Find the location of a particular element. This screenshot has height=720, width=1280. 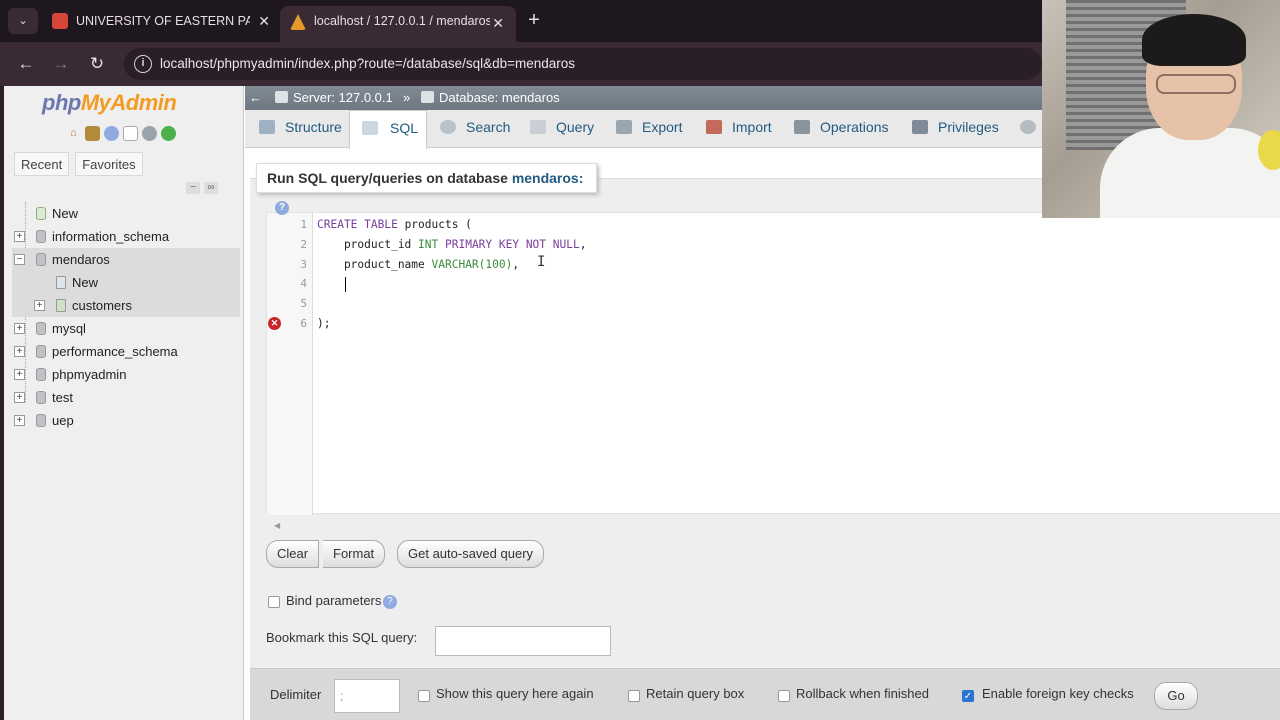

back-arrow-icon: ← is located at coordinates (26, 64).